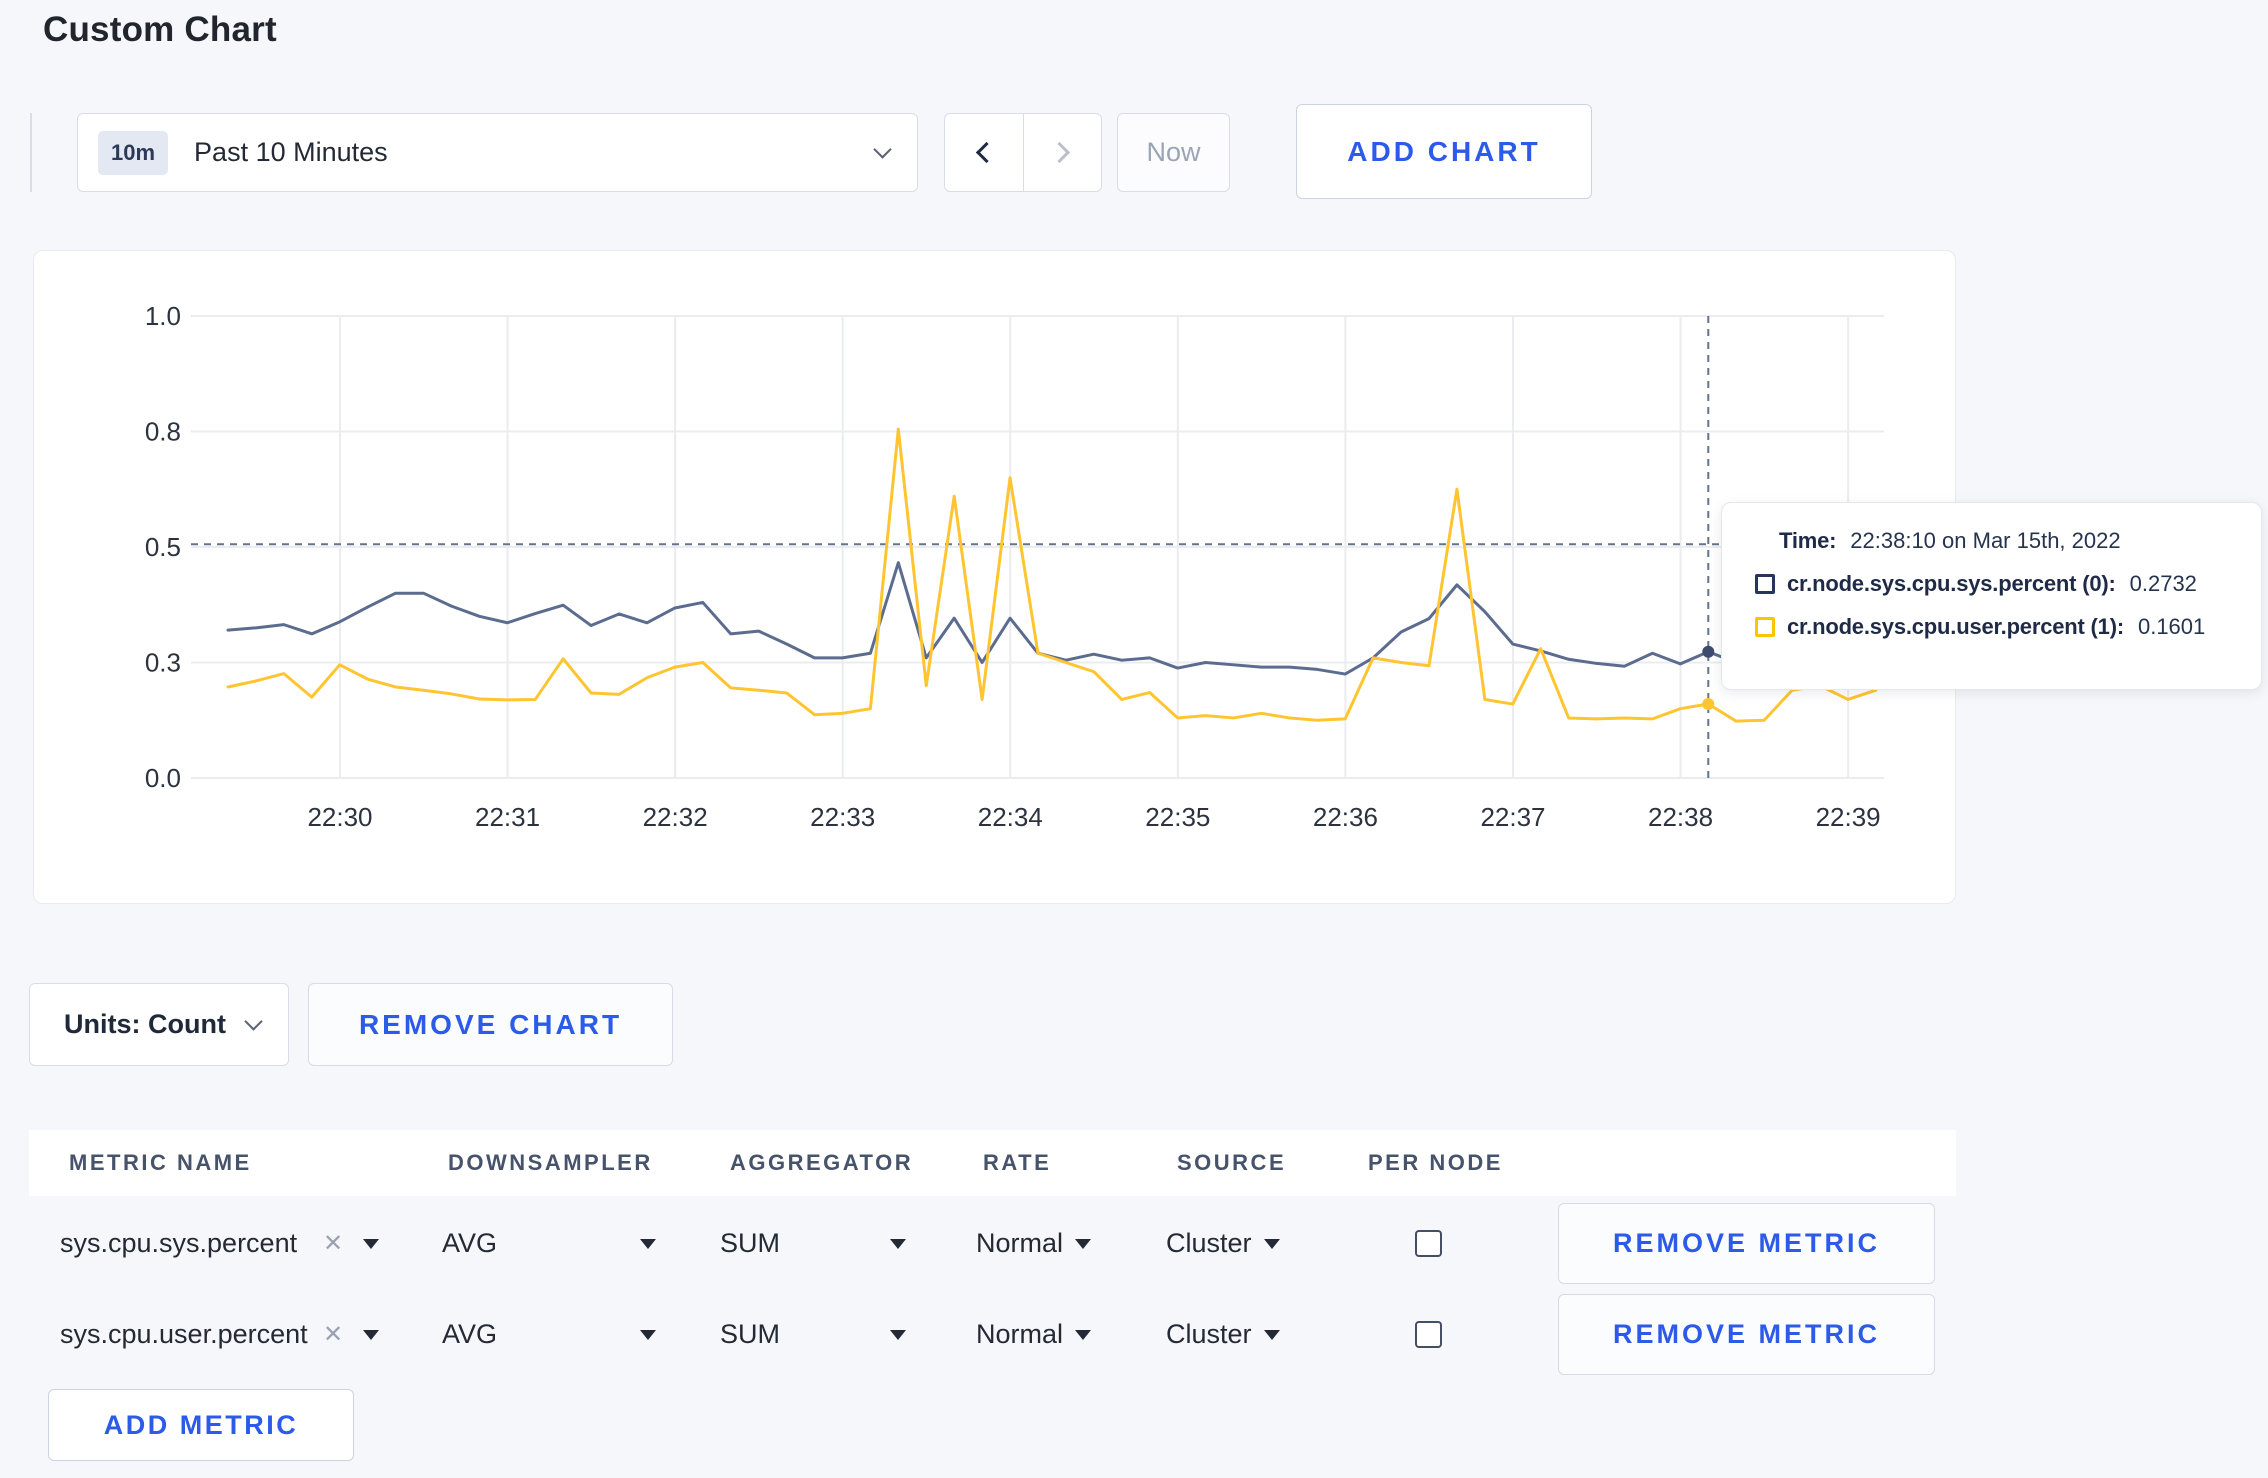 This screenshot has width=2268, height=1478. What do you see at coordinates (2171, 626) in the screenshot?
I see `tooltip-series-value: 0.1601` at bounding box center [2171, 626].